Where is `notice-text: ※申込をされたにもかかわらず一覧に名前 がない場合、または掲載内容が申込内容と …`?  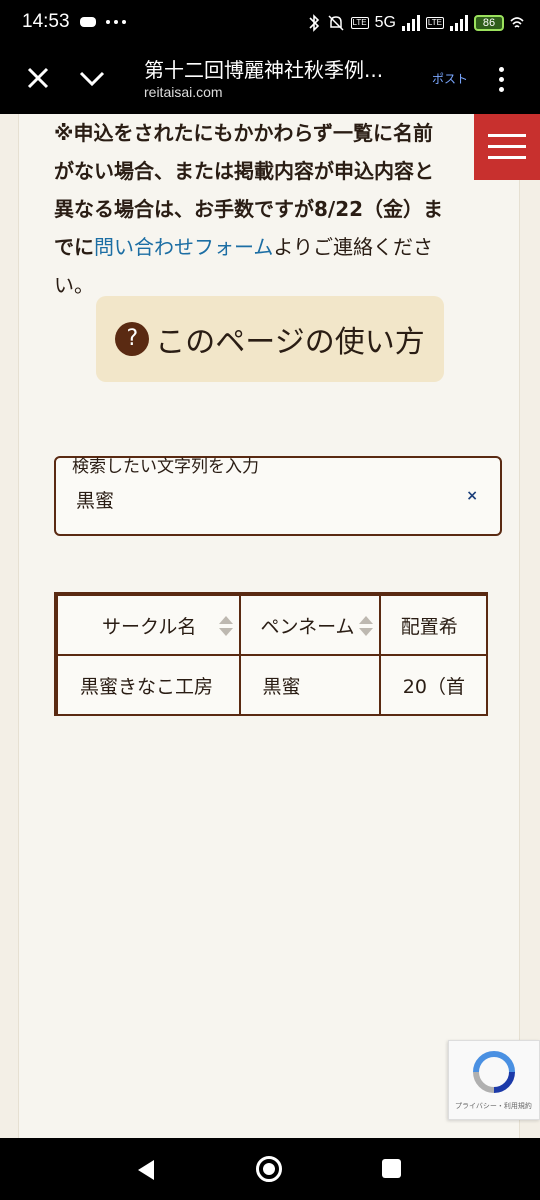 notice-text: ※申込をされたにもかかわらず一覧に名前 がない場合、または掲載内容が申込内容と … is located at coordinates (264, 209).